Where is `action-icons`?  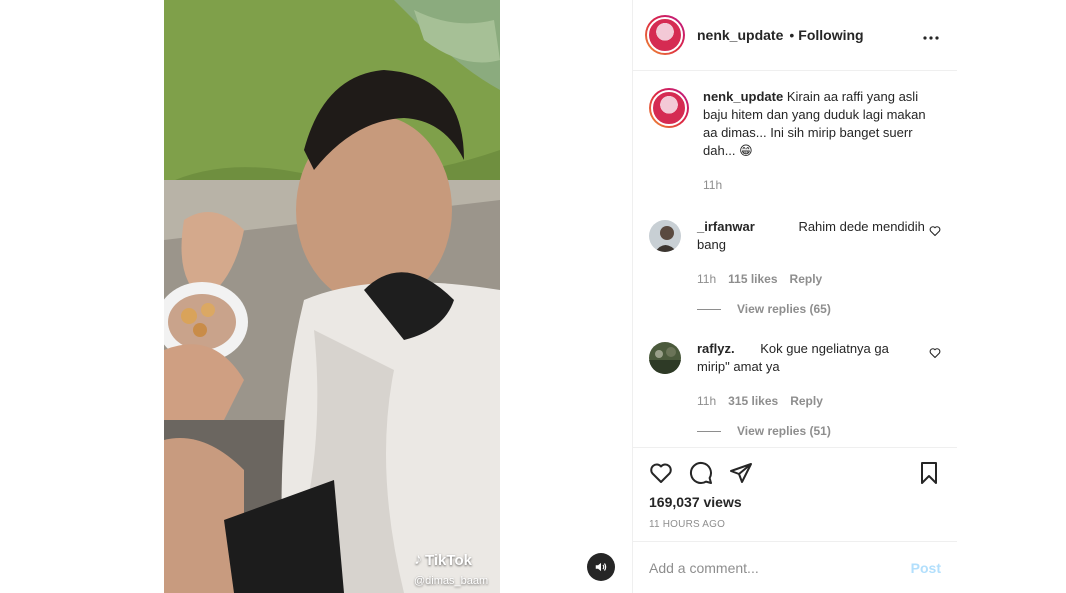 action-icons is located at coordinates (795, 473).